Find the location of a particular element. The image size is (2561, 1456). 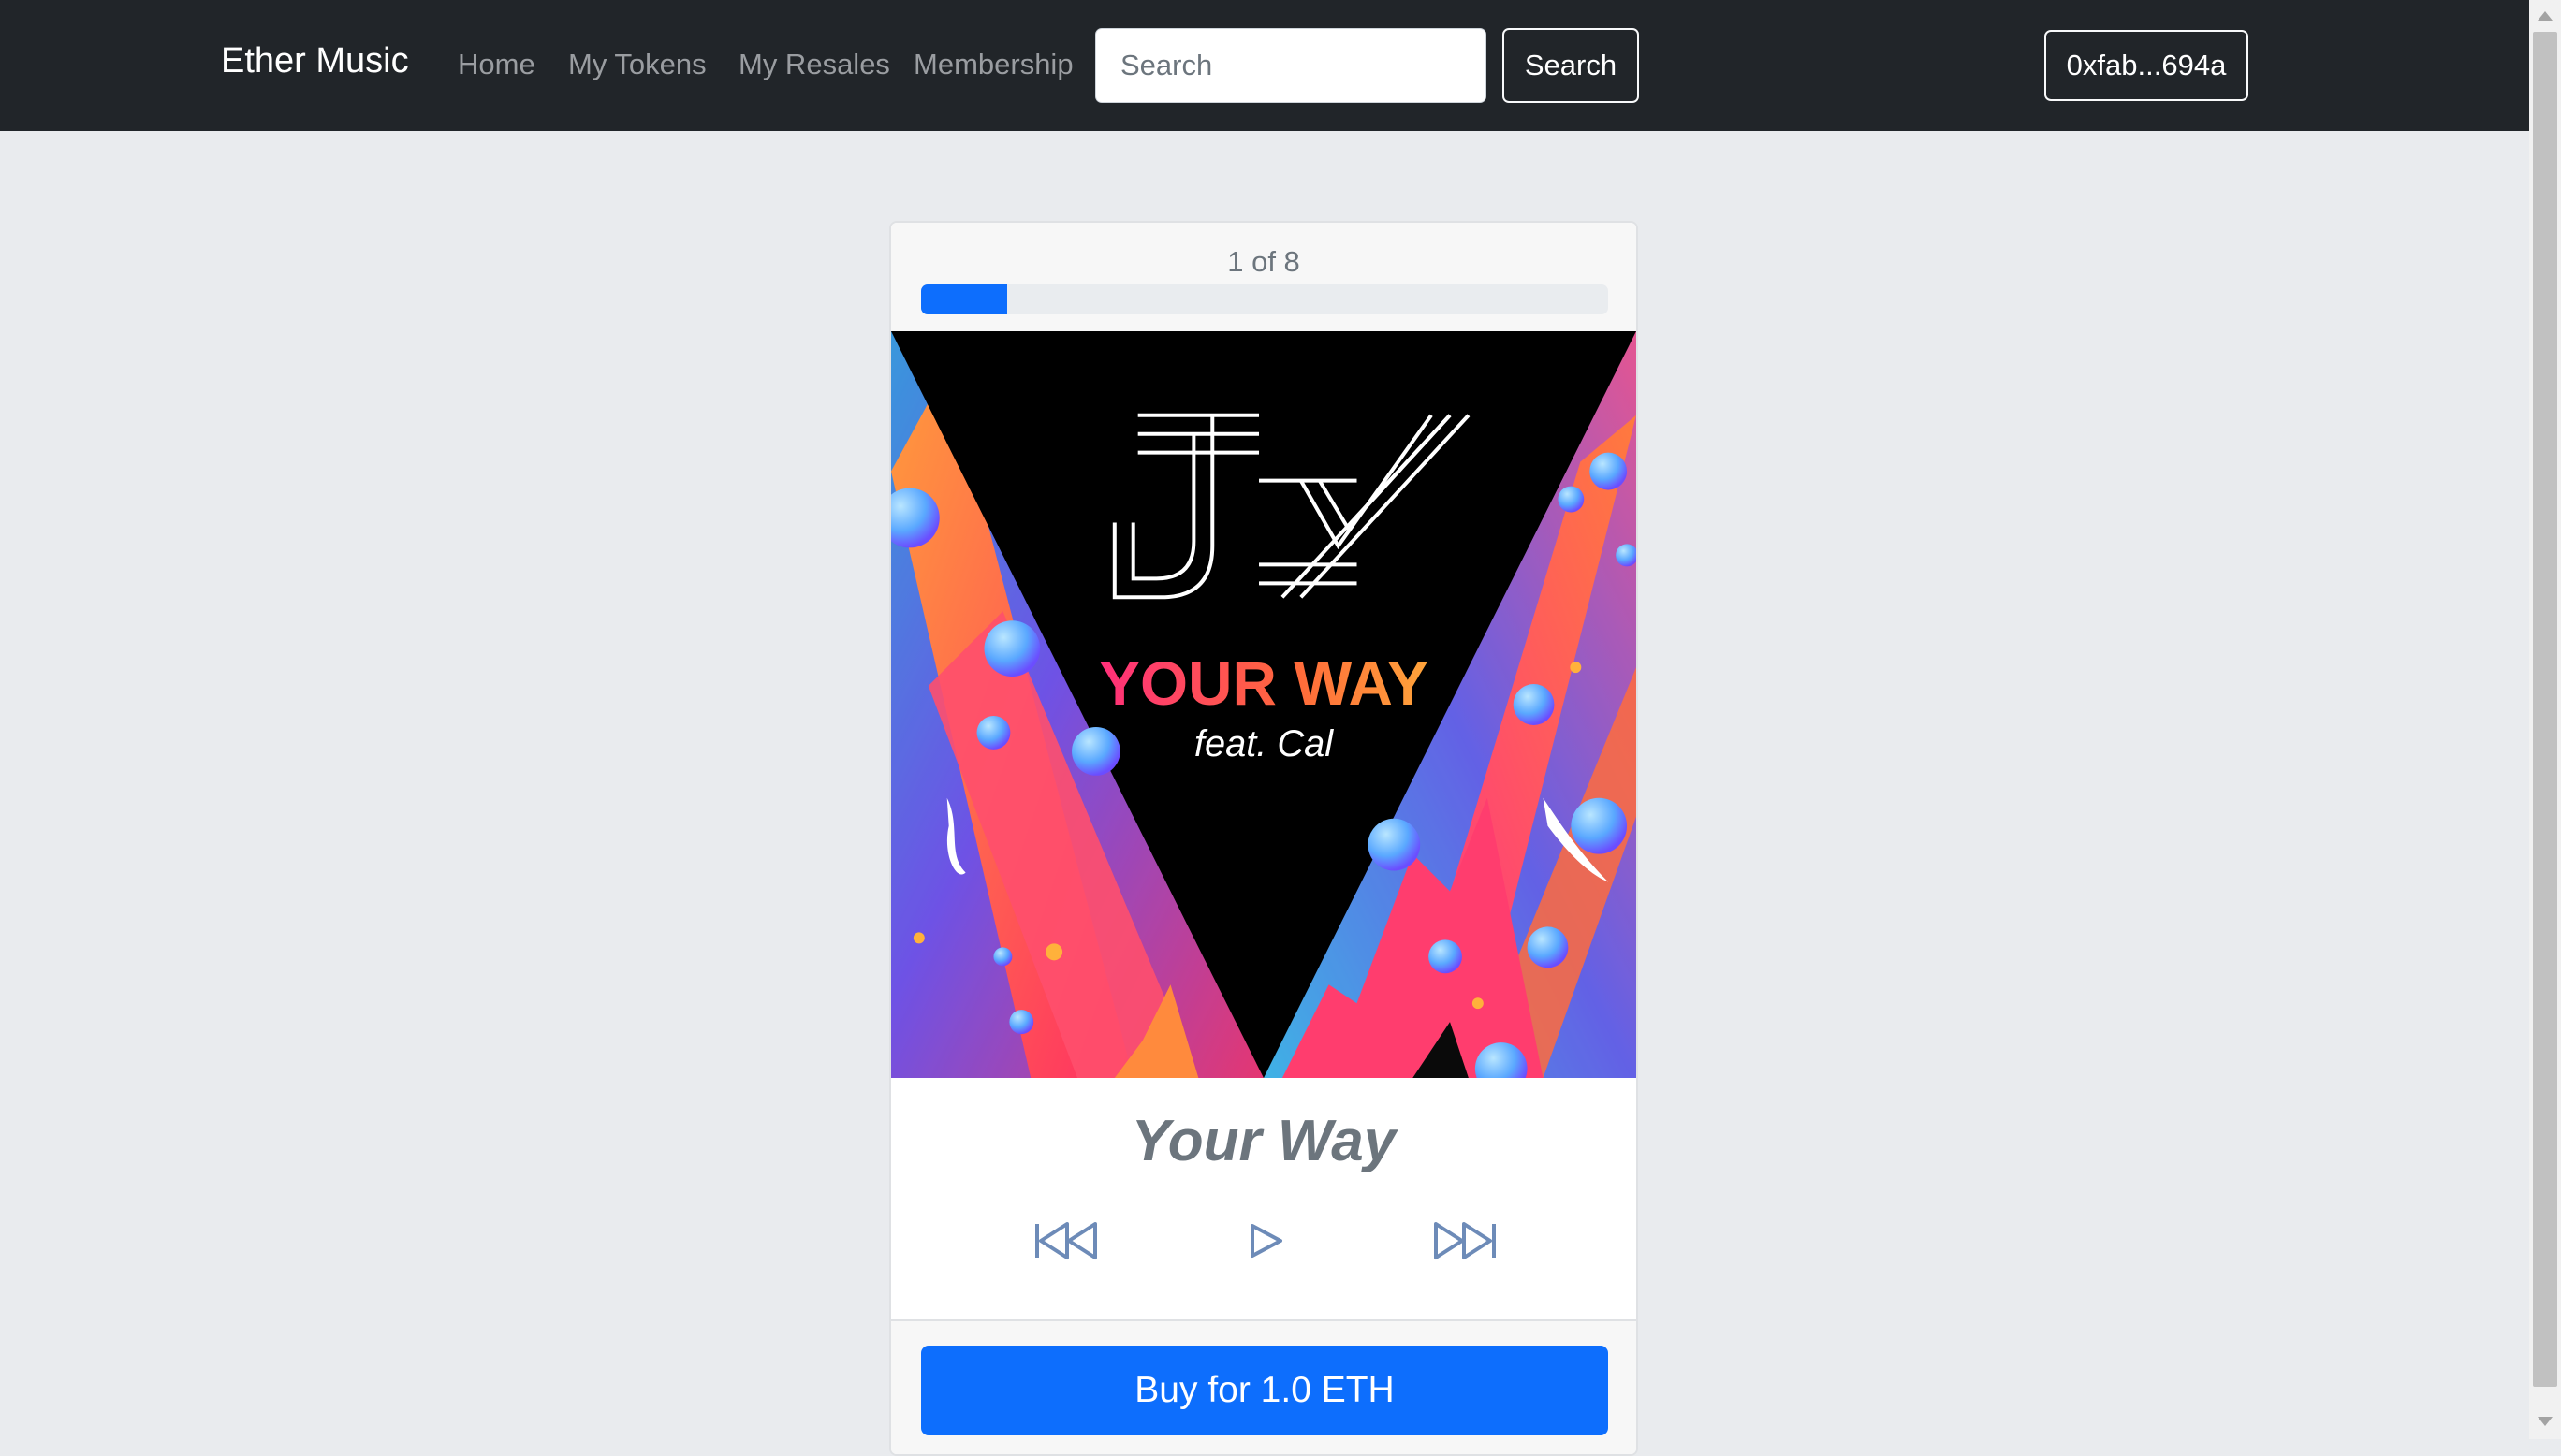

track-progress is located at coordinates (1264, 299).